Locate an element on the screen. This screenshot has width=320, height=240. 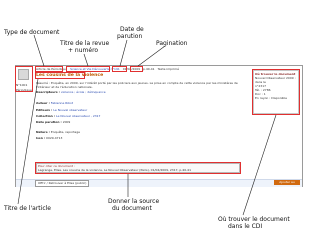
descripteurs-label: Descripteurs : is located at coordinates (48, 92).